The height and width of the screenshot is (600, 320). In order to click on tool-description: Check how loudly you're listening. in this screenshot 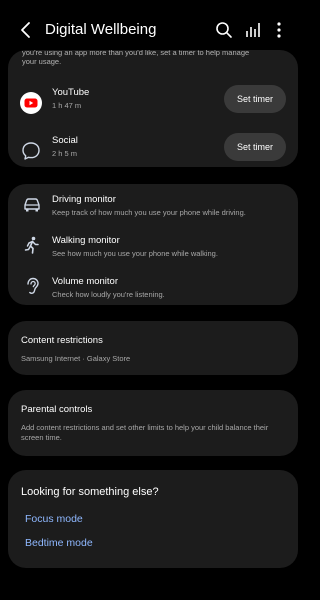, I will do `click(108, 294)`.